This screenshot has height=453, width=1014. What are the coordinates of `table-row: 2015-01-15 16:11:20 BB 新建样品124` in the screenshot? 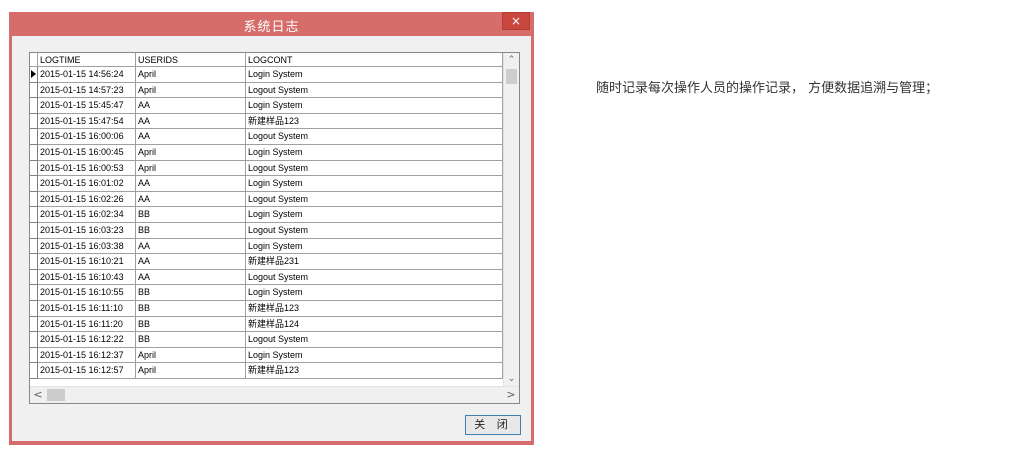 It's located at (266, 324).